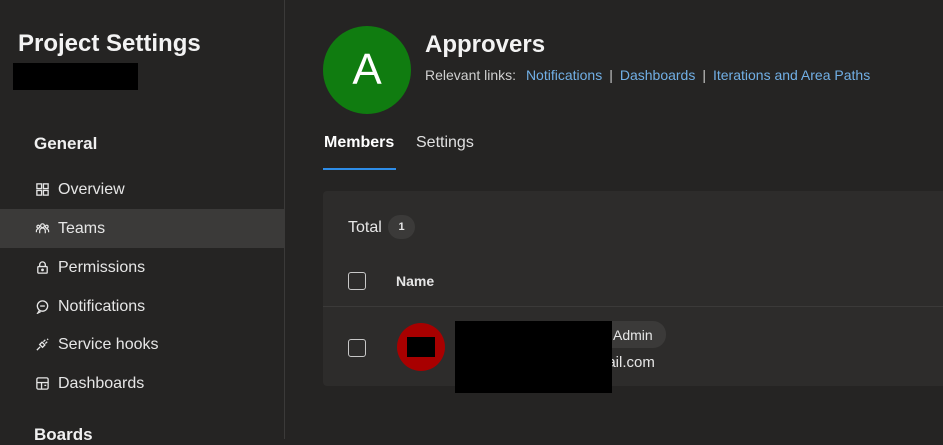 This screenshot has width=943, height=445. What do you see at coordinates (533, 357) in the screenshot?
I see `redacted-member-name` at bounding box center [533, 357].